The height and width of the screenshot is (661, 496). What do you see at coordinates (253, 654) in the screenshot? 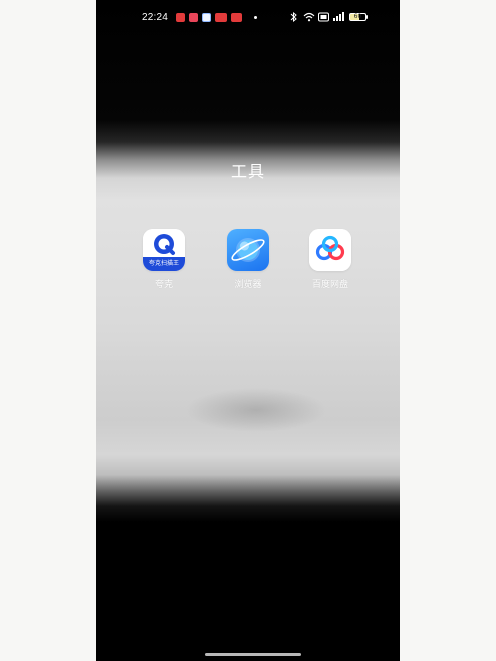
I see `home-indicator` at bounding box center [253, 654].